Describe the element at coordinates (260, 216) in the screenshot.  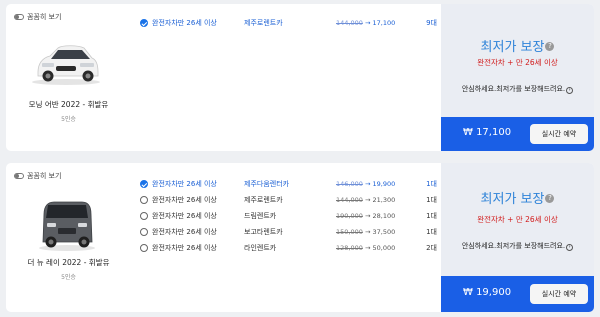
I see `company-name: 드림렌트카` at that location.